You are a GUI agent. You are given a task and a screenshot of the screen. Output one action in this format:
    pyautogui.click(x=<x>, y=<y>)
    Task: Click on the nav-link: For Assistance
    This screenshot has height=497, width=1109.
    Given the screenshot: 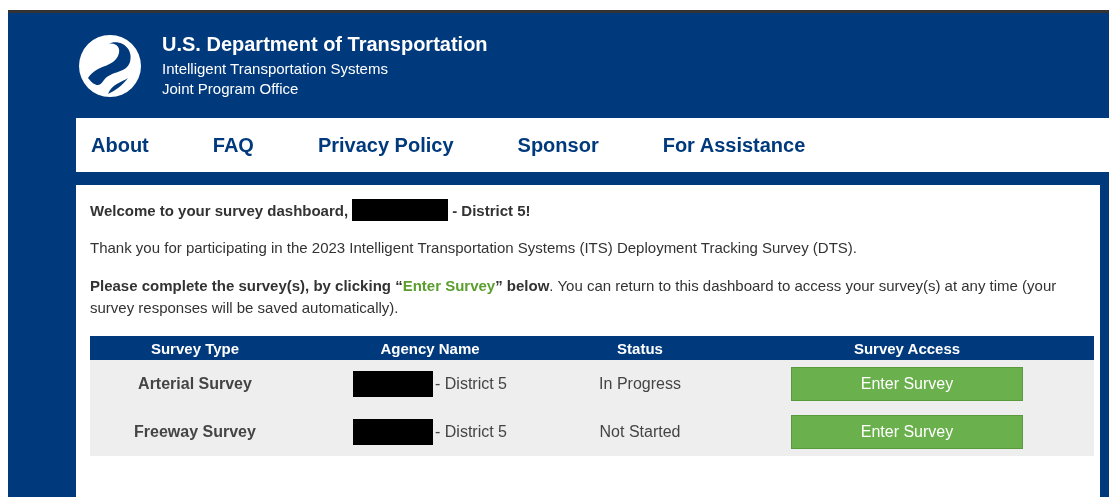 What is the action you would take?
    pyautogui.click(x=734, y=145)
    